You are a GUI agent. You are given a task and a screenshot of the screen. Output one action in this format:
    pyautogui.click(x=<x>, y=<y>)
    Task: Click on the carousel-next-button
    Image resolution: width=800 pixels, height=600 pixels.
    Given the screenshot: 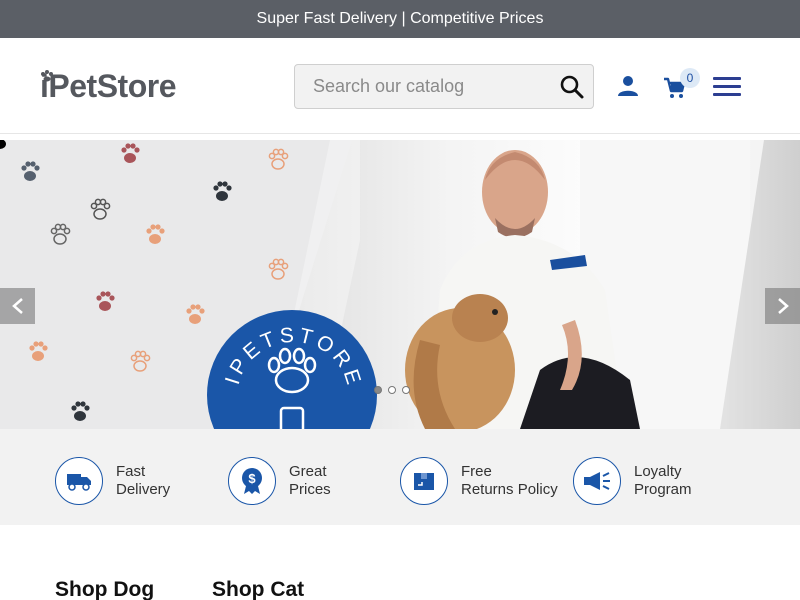 What is the action you would take?
    pyautogui.click(x=782, y=306)
    